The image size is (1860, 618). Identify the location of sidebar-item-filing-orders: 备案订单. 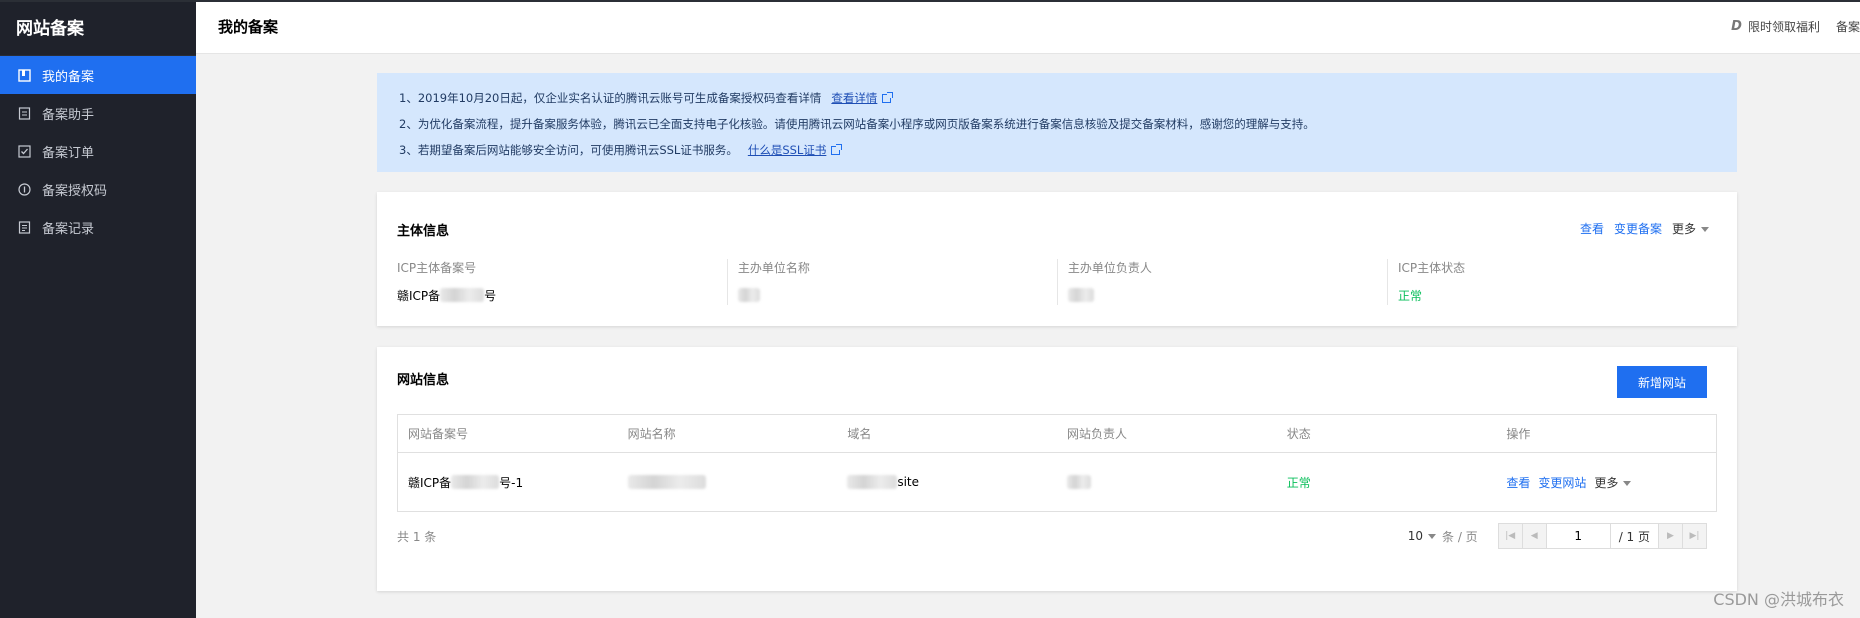
(98, 151).